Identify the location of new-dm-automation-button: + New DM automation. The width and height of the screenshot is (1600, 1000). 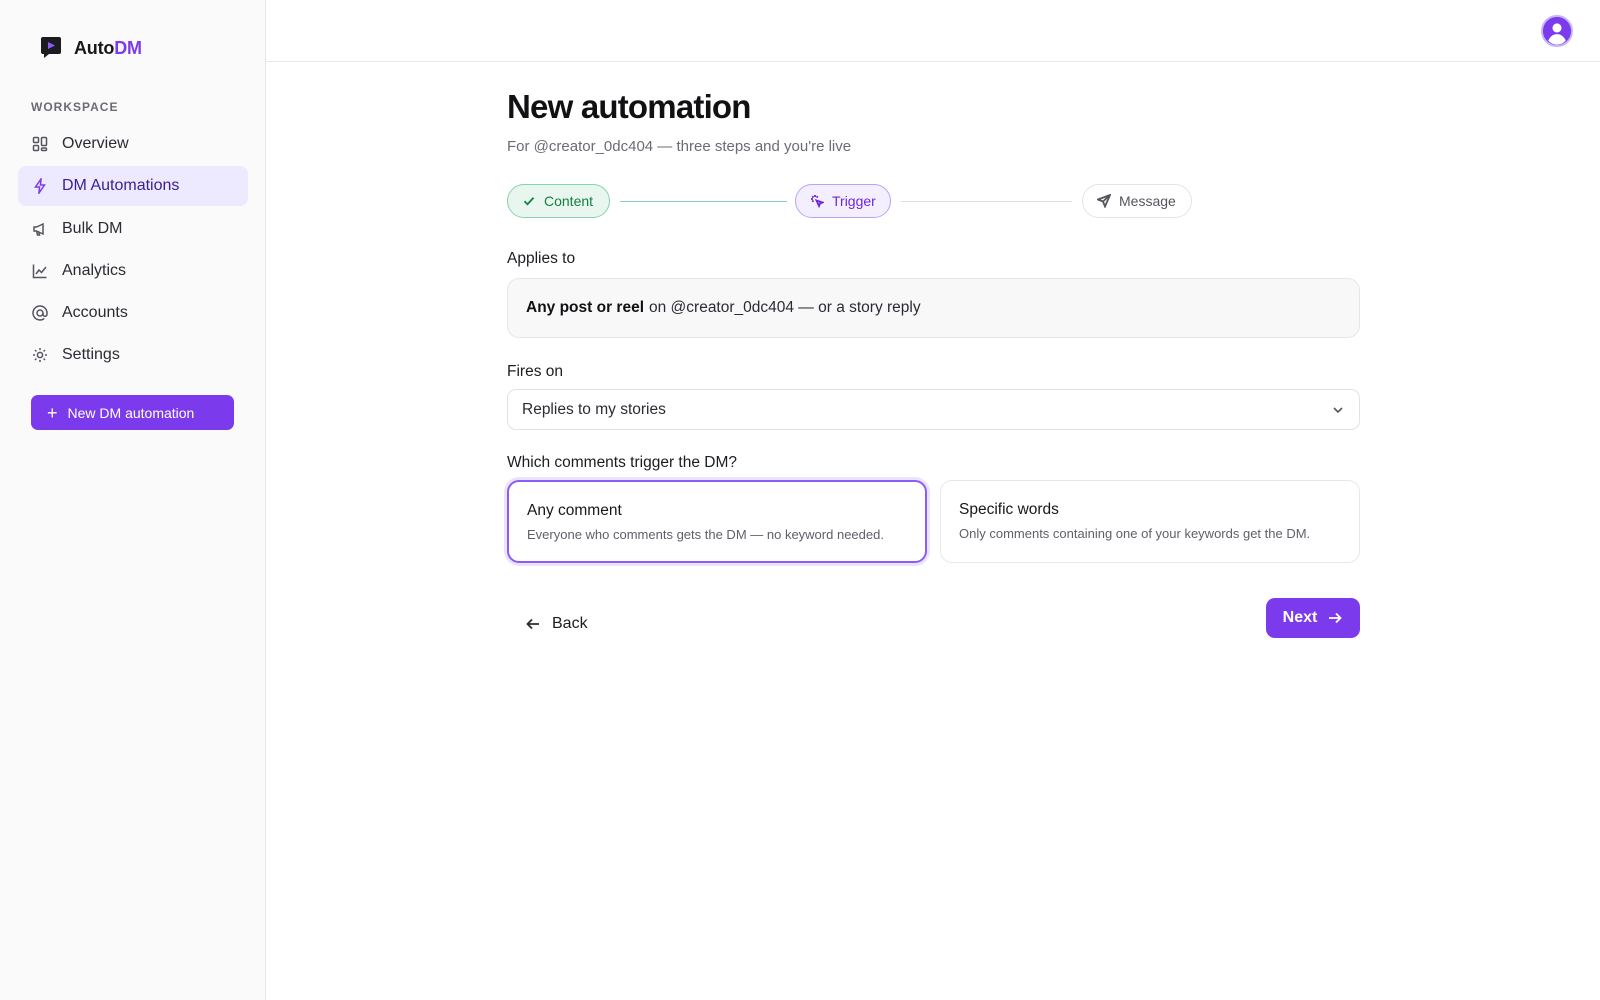
(132, 412).